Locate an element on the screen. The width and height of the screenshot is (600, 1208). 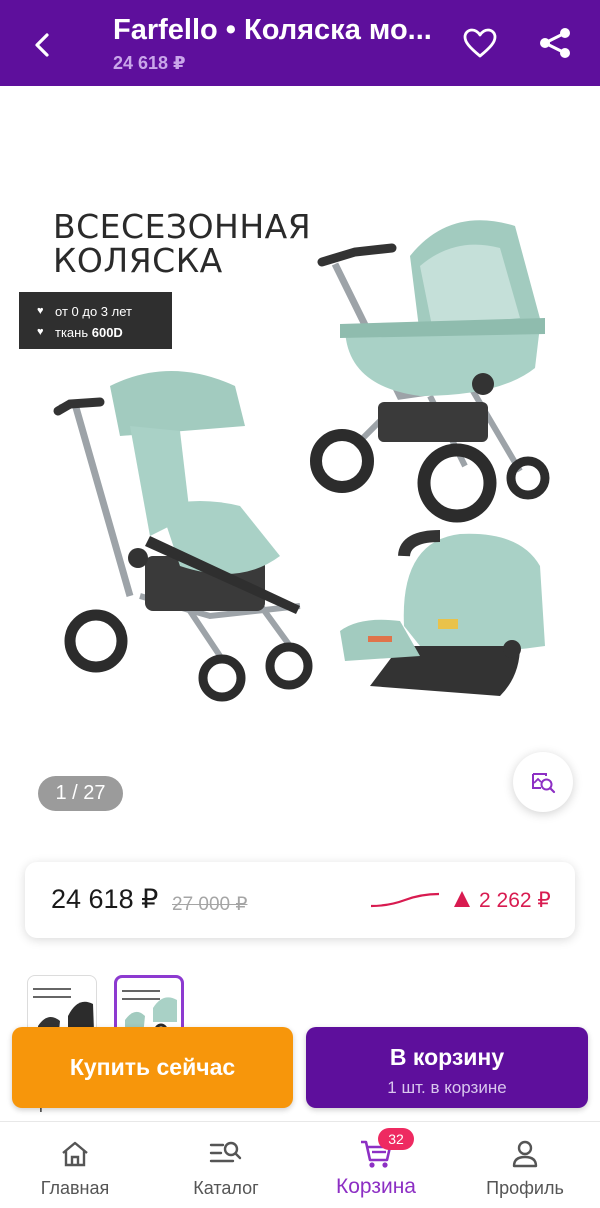
cart-quantity-text: 1 шт. в корзине is located at coordinates (447, 1087).